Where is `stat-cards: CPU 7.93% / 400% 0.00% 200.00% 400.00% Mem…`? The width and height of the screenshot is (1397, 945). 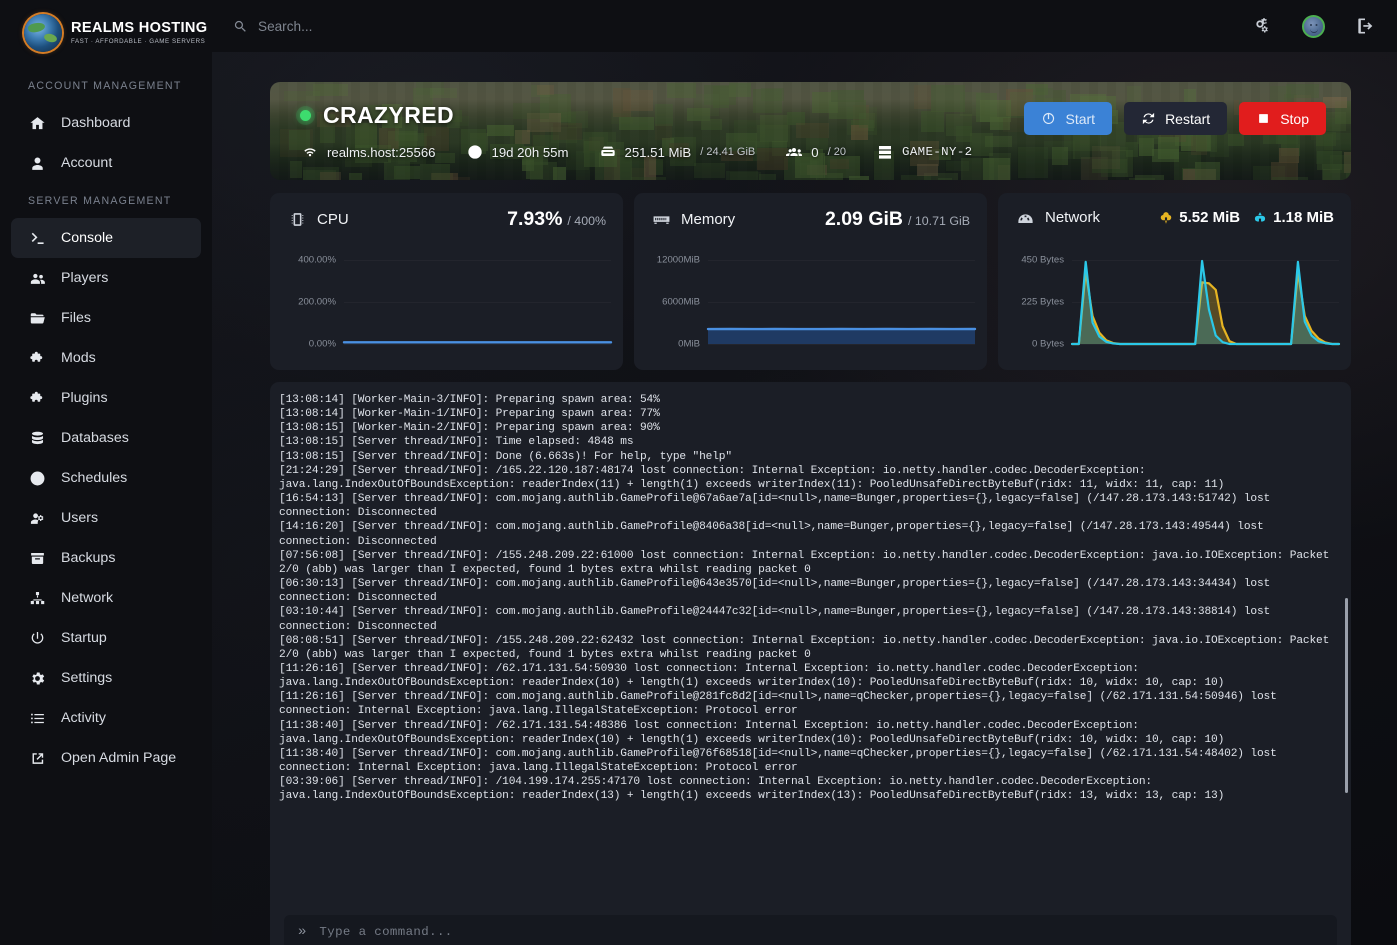
stat-cards: CPU 7.93% / 400% 0.00% 200.00% 400.00% Mem… is located at coordinates (810, 281).